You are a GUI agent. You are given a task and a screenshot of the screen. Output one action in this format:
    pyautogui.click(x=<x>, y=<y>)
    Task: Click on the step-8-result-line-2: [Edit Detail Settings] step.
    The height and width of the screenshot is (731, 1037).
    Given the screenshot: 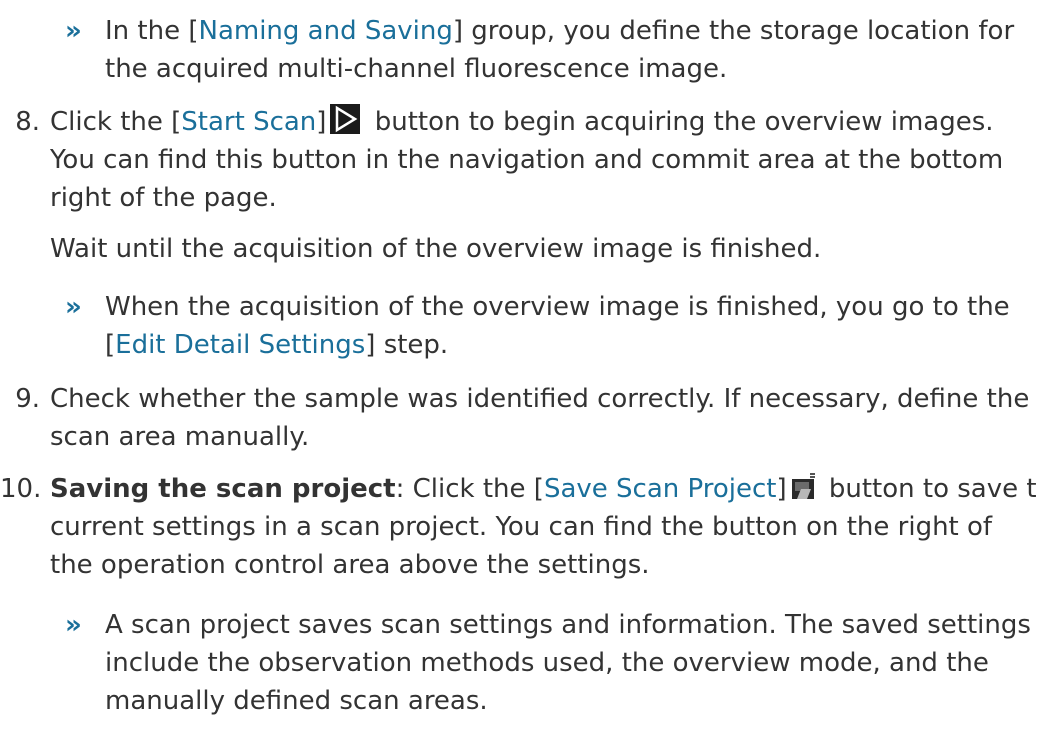 What is the action you would take?
    pyautogui.click(x=277, y=345)
    